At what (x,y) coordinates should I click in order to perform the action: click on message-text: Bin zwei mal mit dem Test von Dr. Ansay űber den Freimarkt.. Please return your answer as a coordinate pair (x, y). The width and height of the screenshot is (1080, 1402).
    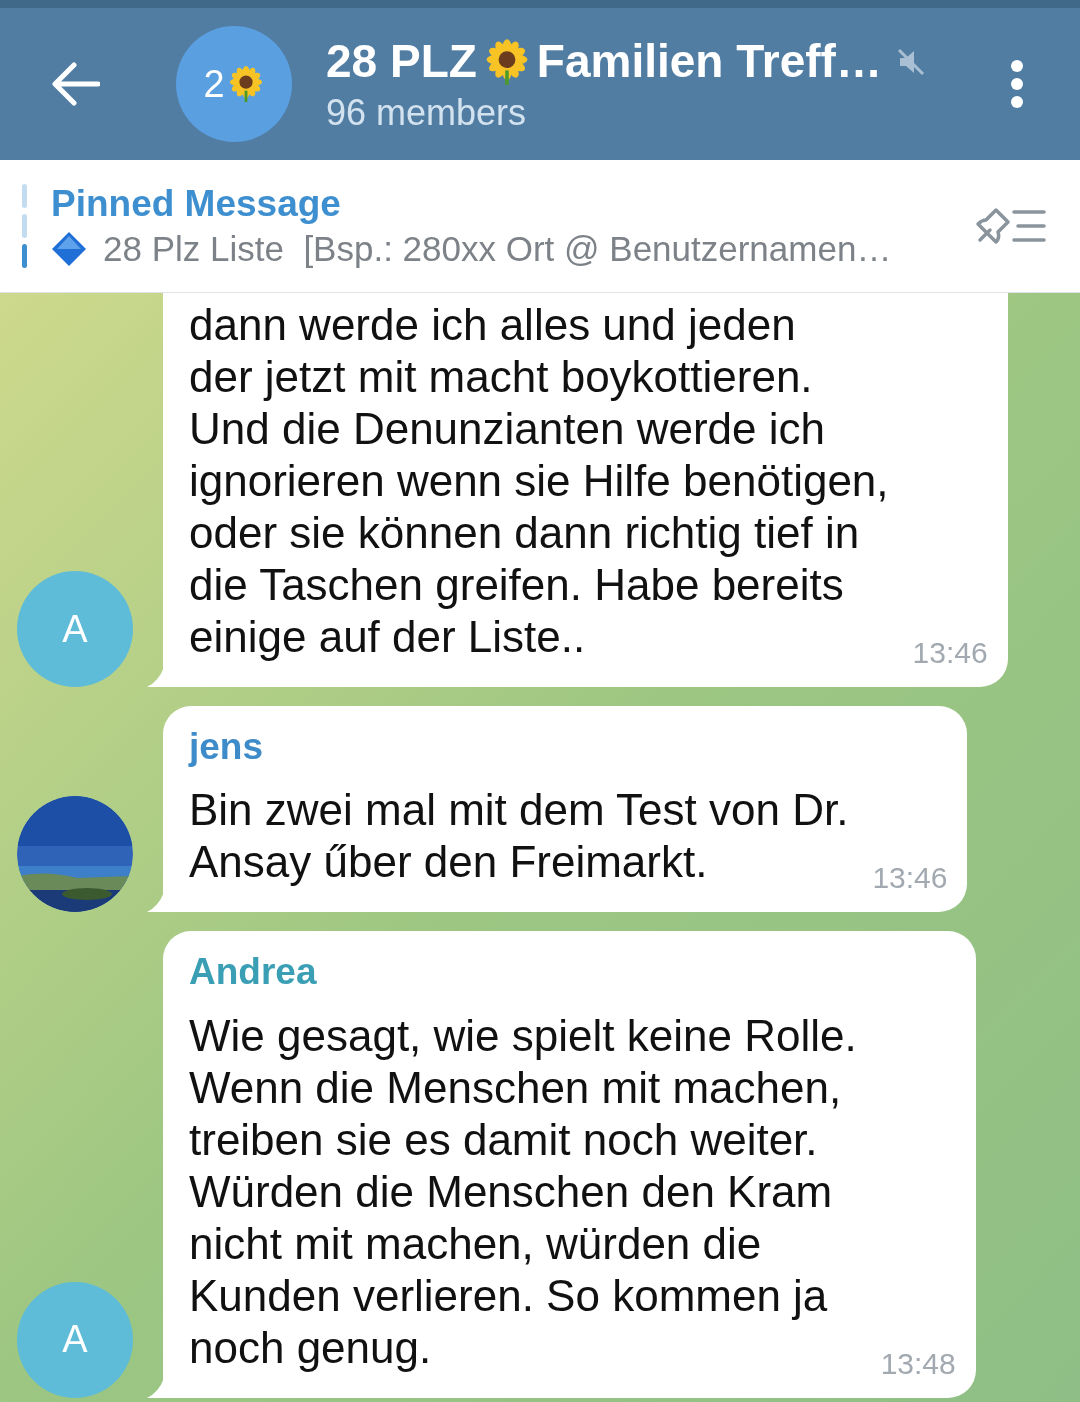
    Looking at the image, I should click on (519, 836).